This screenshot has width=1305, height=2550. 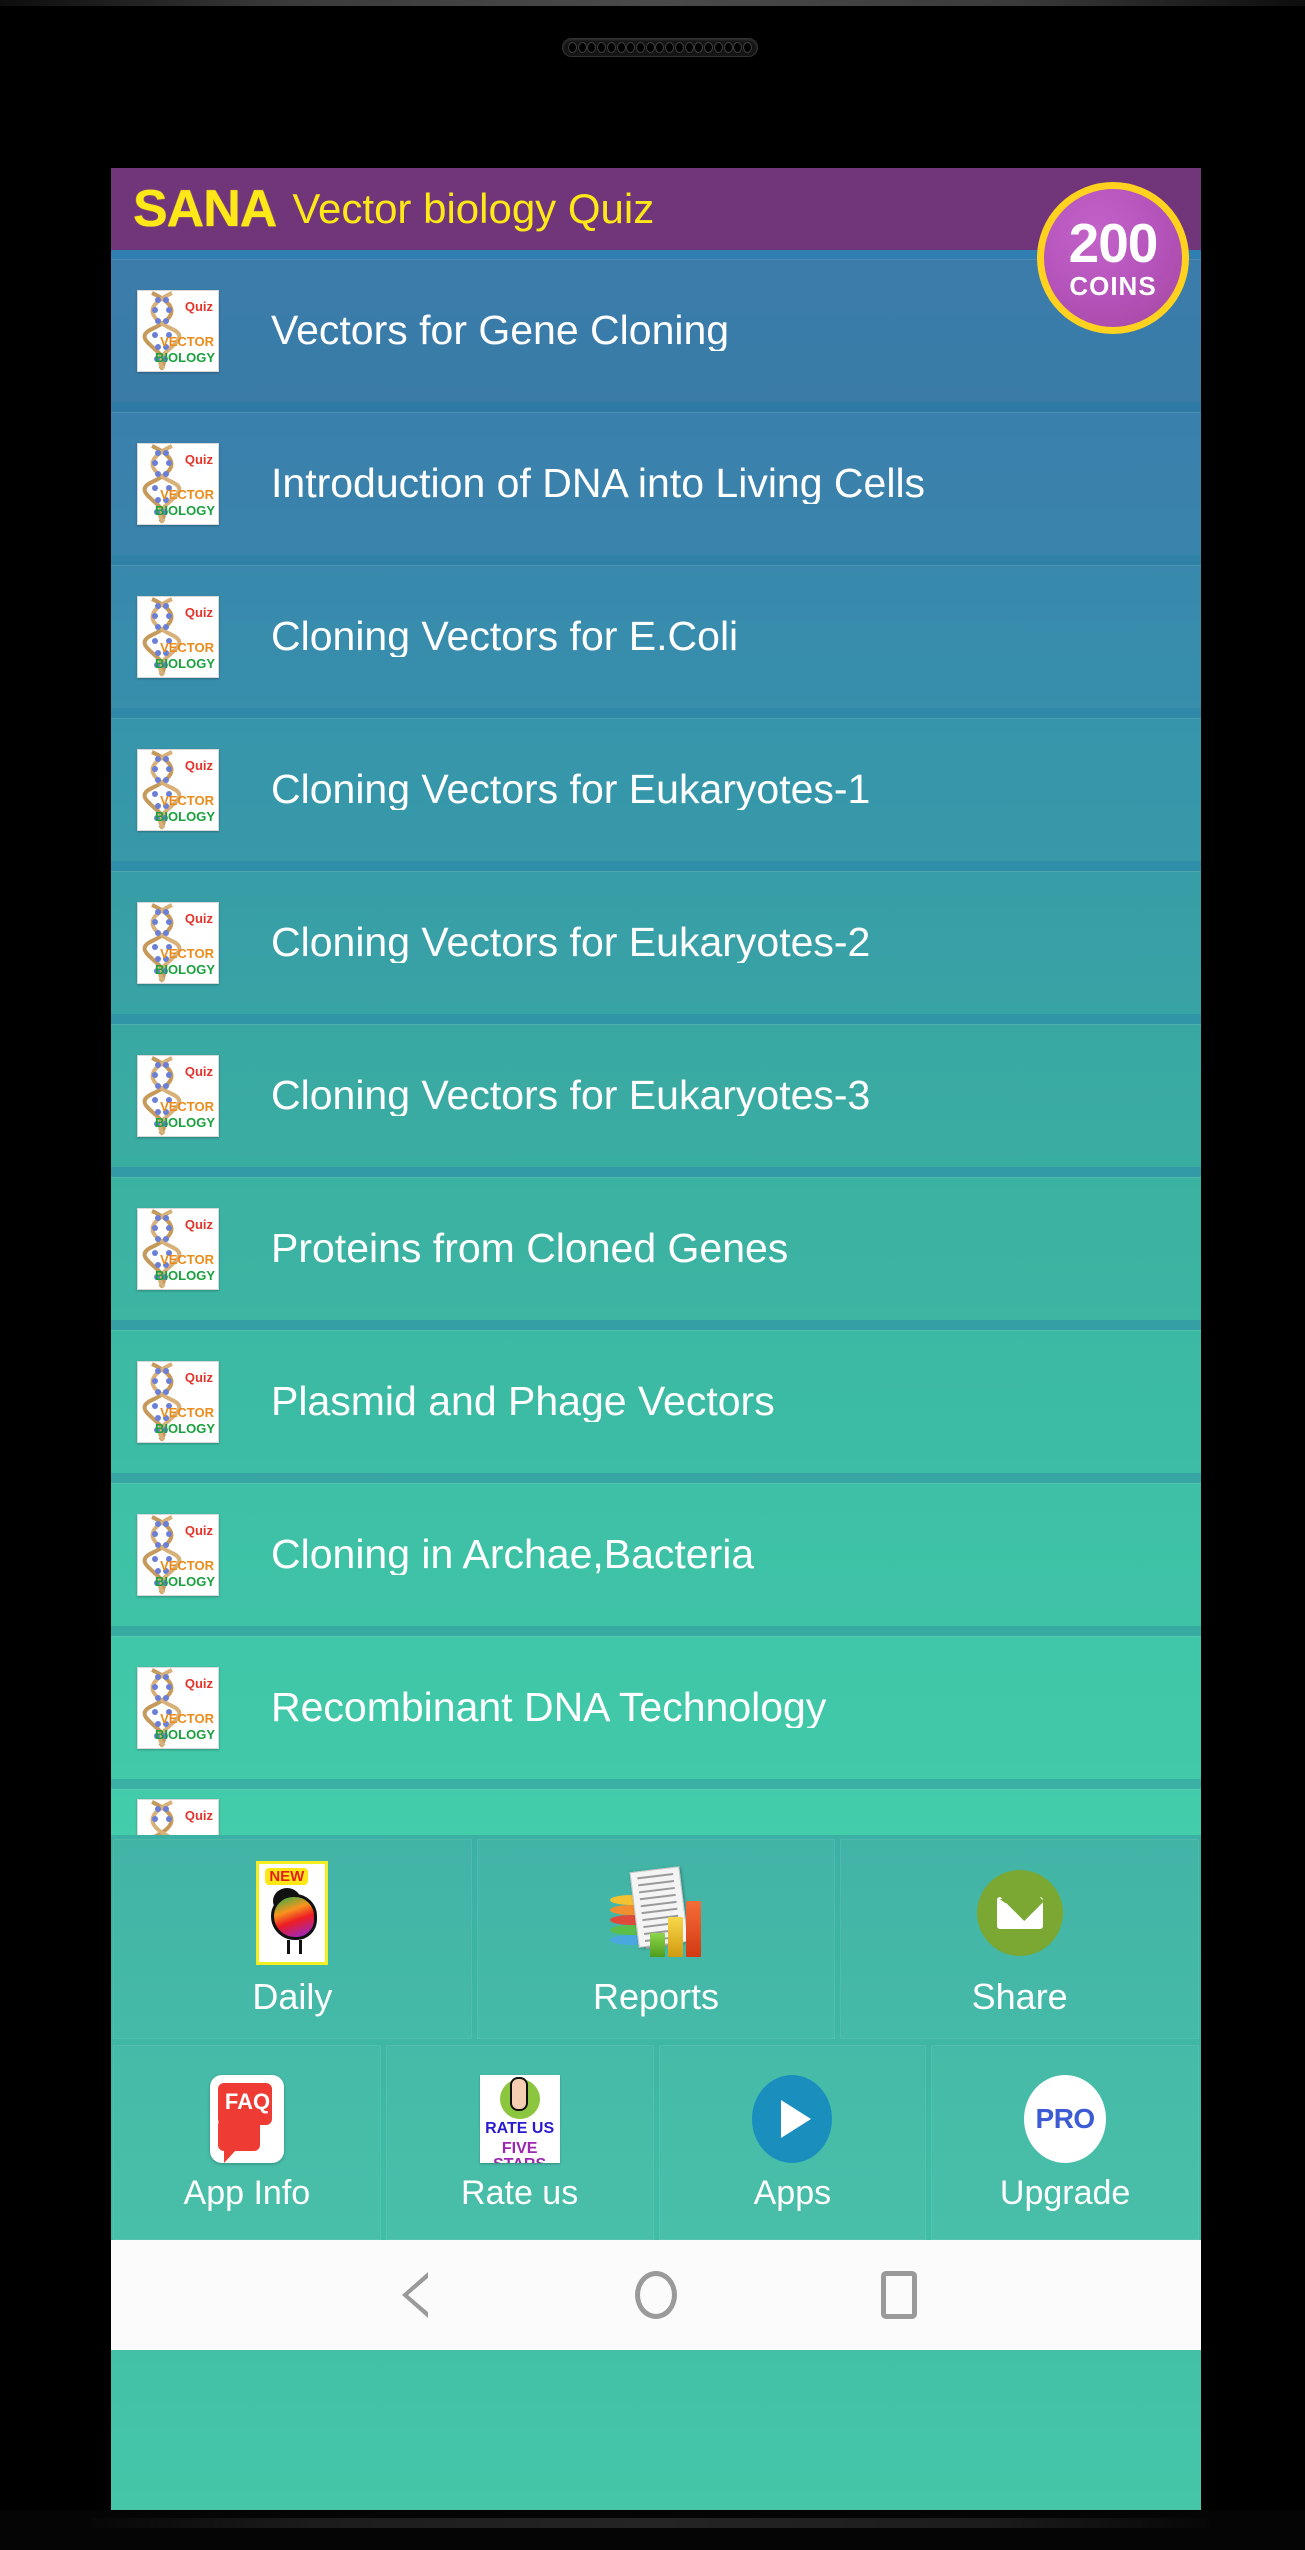 What do you see at coordinates (571, 789) in the screenshot?
I see `list-item-label: Cloning Vectors for Eukaryotes-1` at bounding box center [571, 789].